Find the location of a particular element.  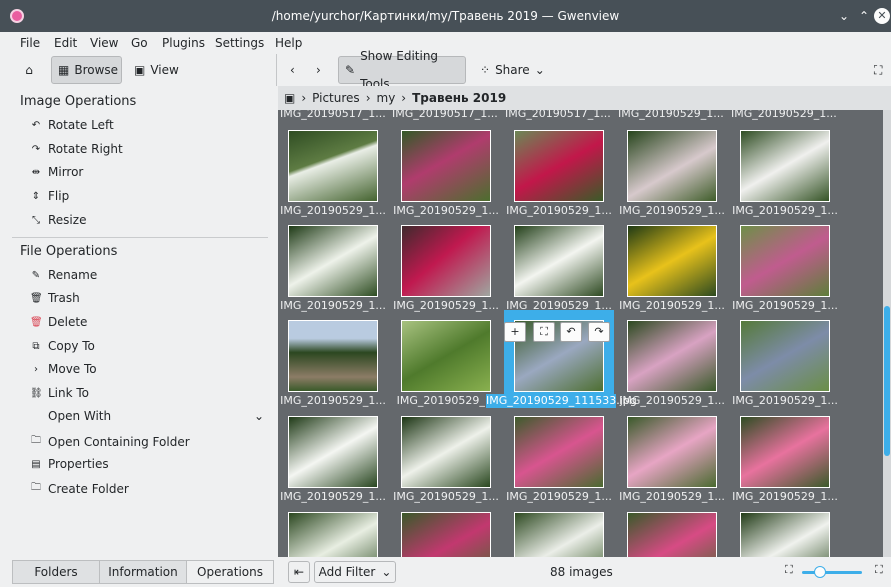

browse-button: ▦ Browse is located at coordinates (86, 70).